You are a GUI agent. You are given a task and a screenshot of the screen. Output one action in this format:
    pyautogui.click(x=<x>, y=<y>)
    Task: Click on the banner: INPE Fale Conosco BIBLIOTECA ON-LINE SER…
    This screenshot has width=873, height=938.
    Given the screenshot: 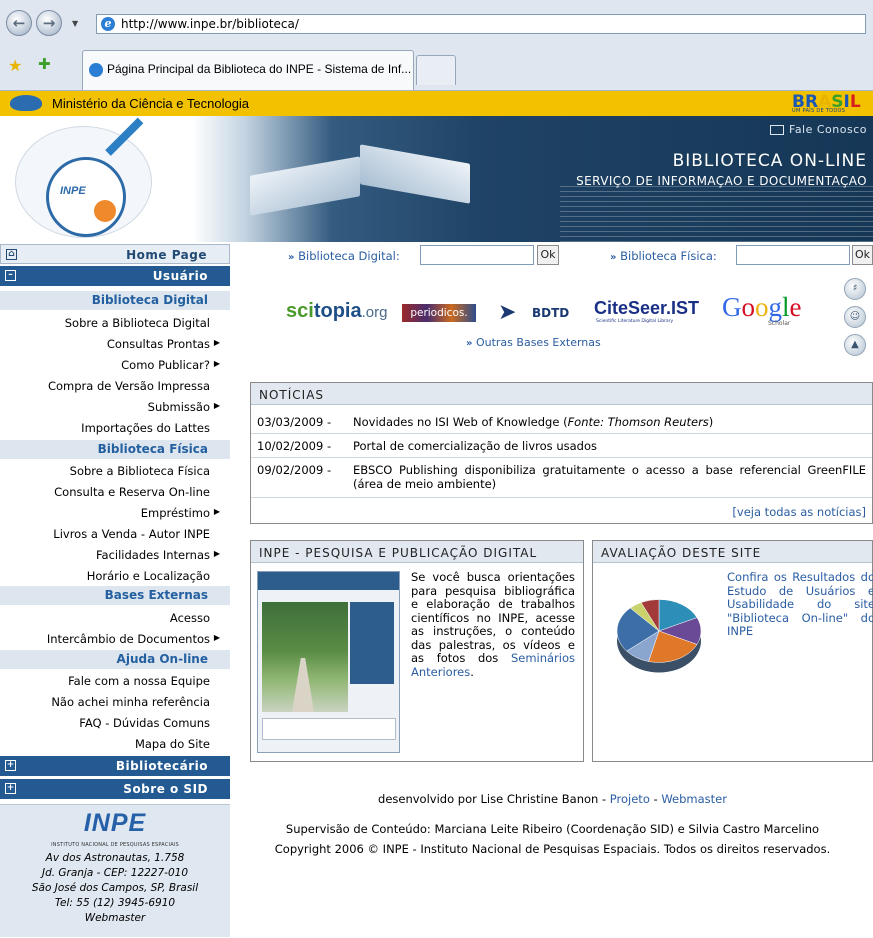 What is the action you would take?
    pyautogui.click(x=436, y=179)
    